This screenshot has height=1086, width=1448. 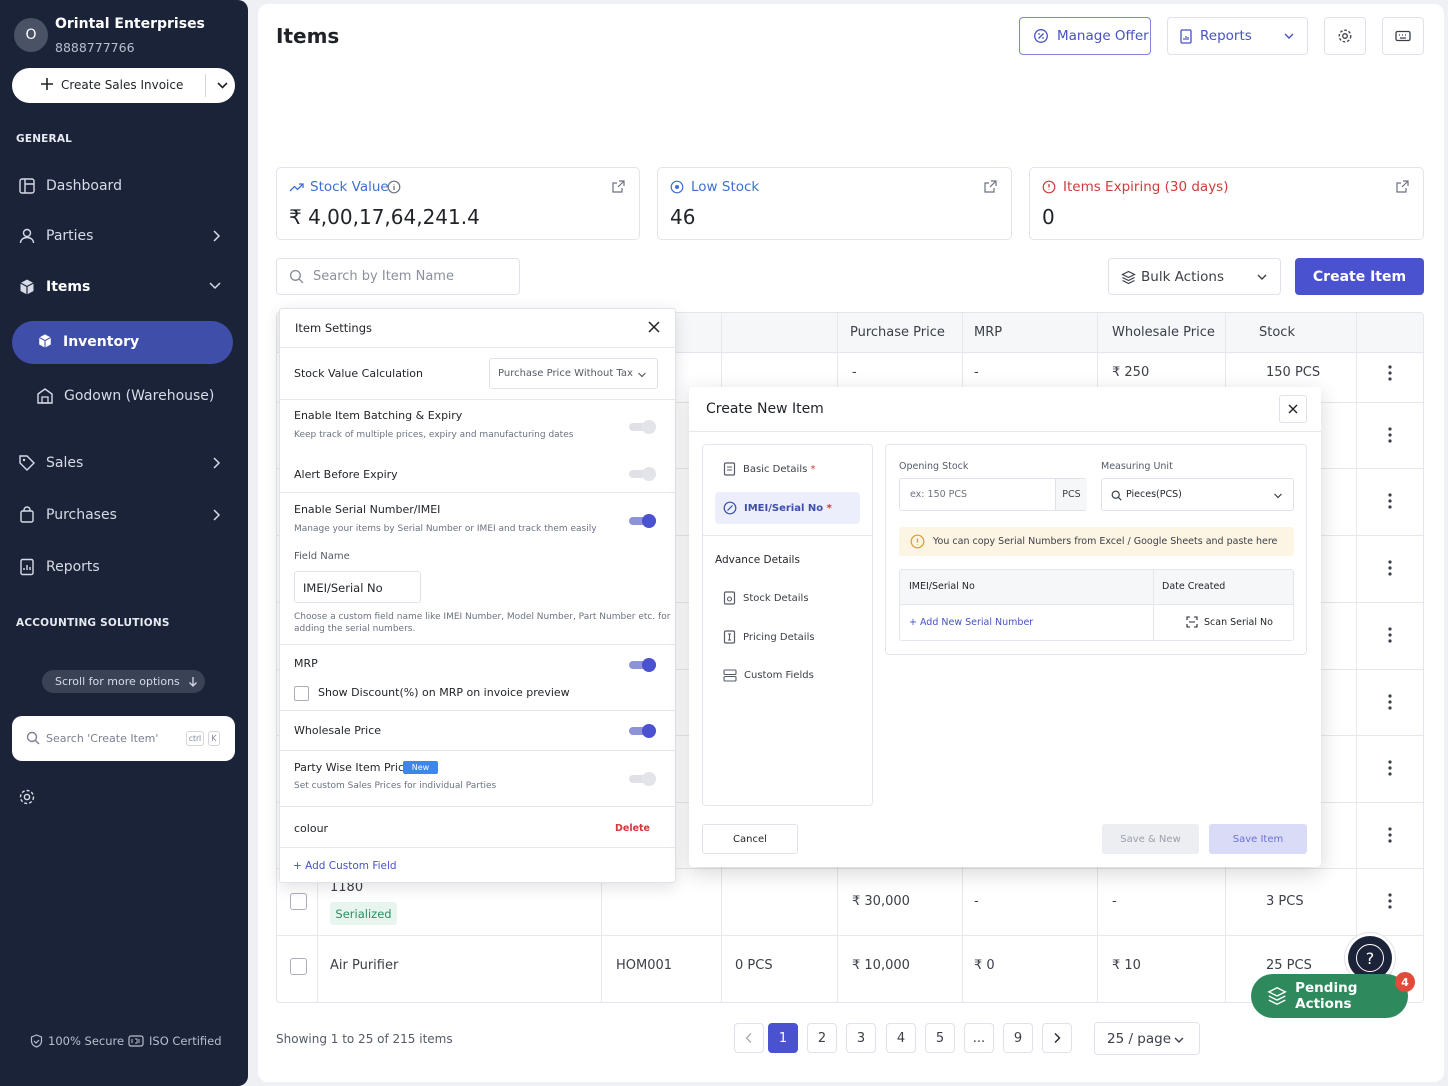 I want to click on bulk-actions-dropdown: Bulk Actions, so click(x=1194, y=276).